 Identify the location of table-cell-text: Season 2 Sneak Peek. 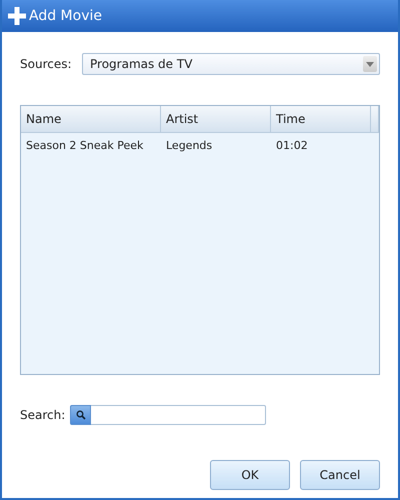
(84, 145).